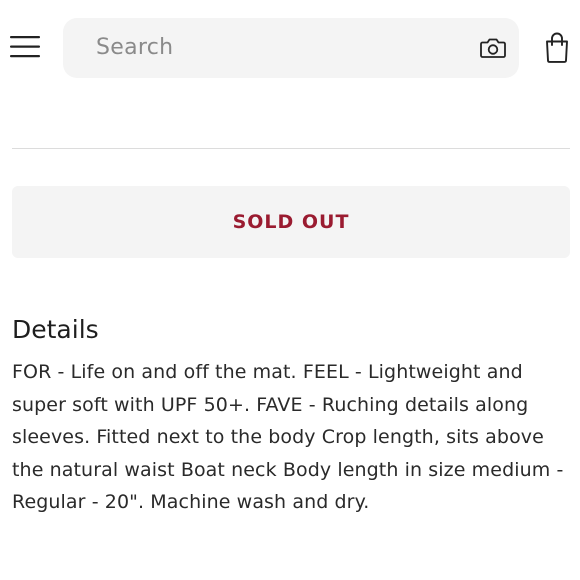 The height and width of the screenshot is (580, 580). I want to click on shopping-bag-icon, so click(557, 47).